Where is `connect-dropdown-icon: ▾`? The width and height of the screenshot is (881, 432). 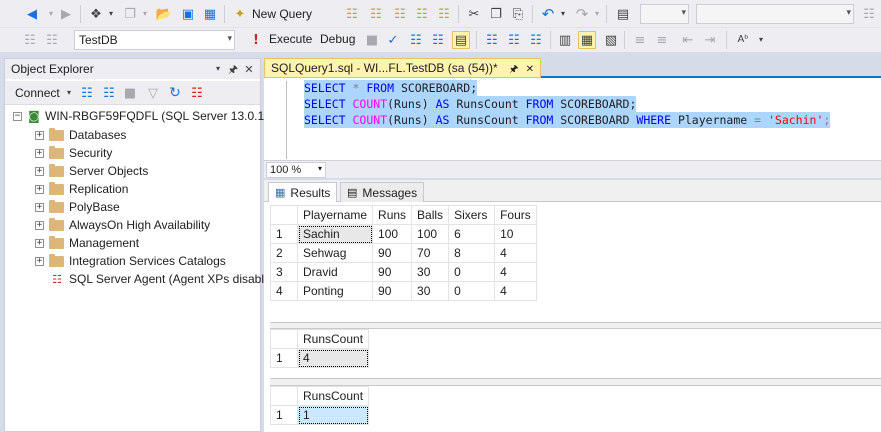 connect-dropdown-icon: ▾ is located at coordinates (69, 93).